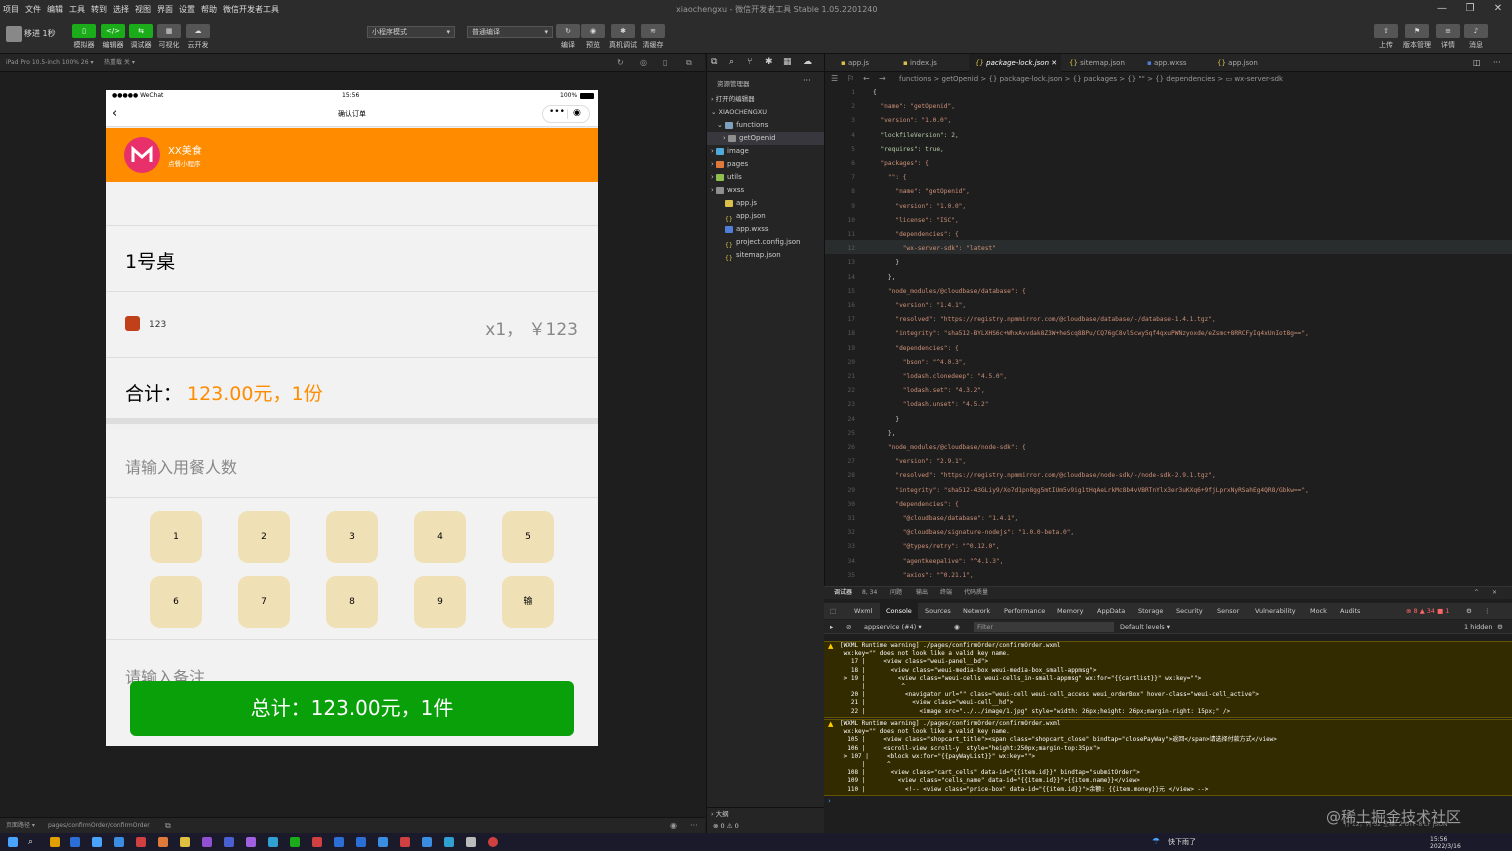 The image size is (1512, 851). I want to click on code-line: 33 "@types/retry": "^0.12.0",, so click(1168, 547).